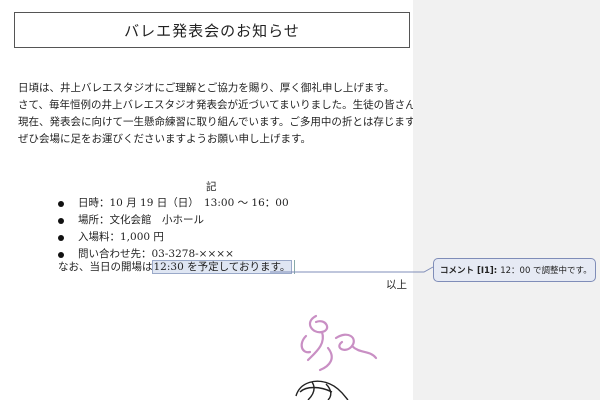 The height and width of the screenshot is (400, 600). What do you see at coordinates (206, 88) in the screenshot?
I see `paragraph-line: 日頃は、井上バレエスタジオにご理解とご協力を賜り、厚く御礼申し上げます。` at bounding box center [206, 88].